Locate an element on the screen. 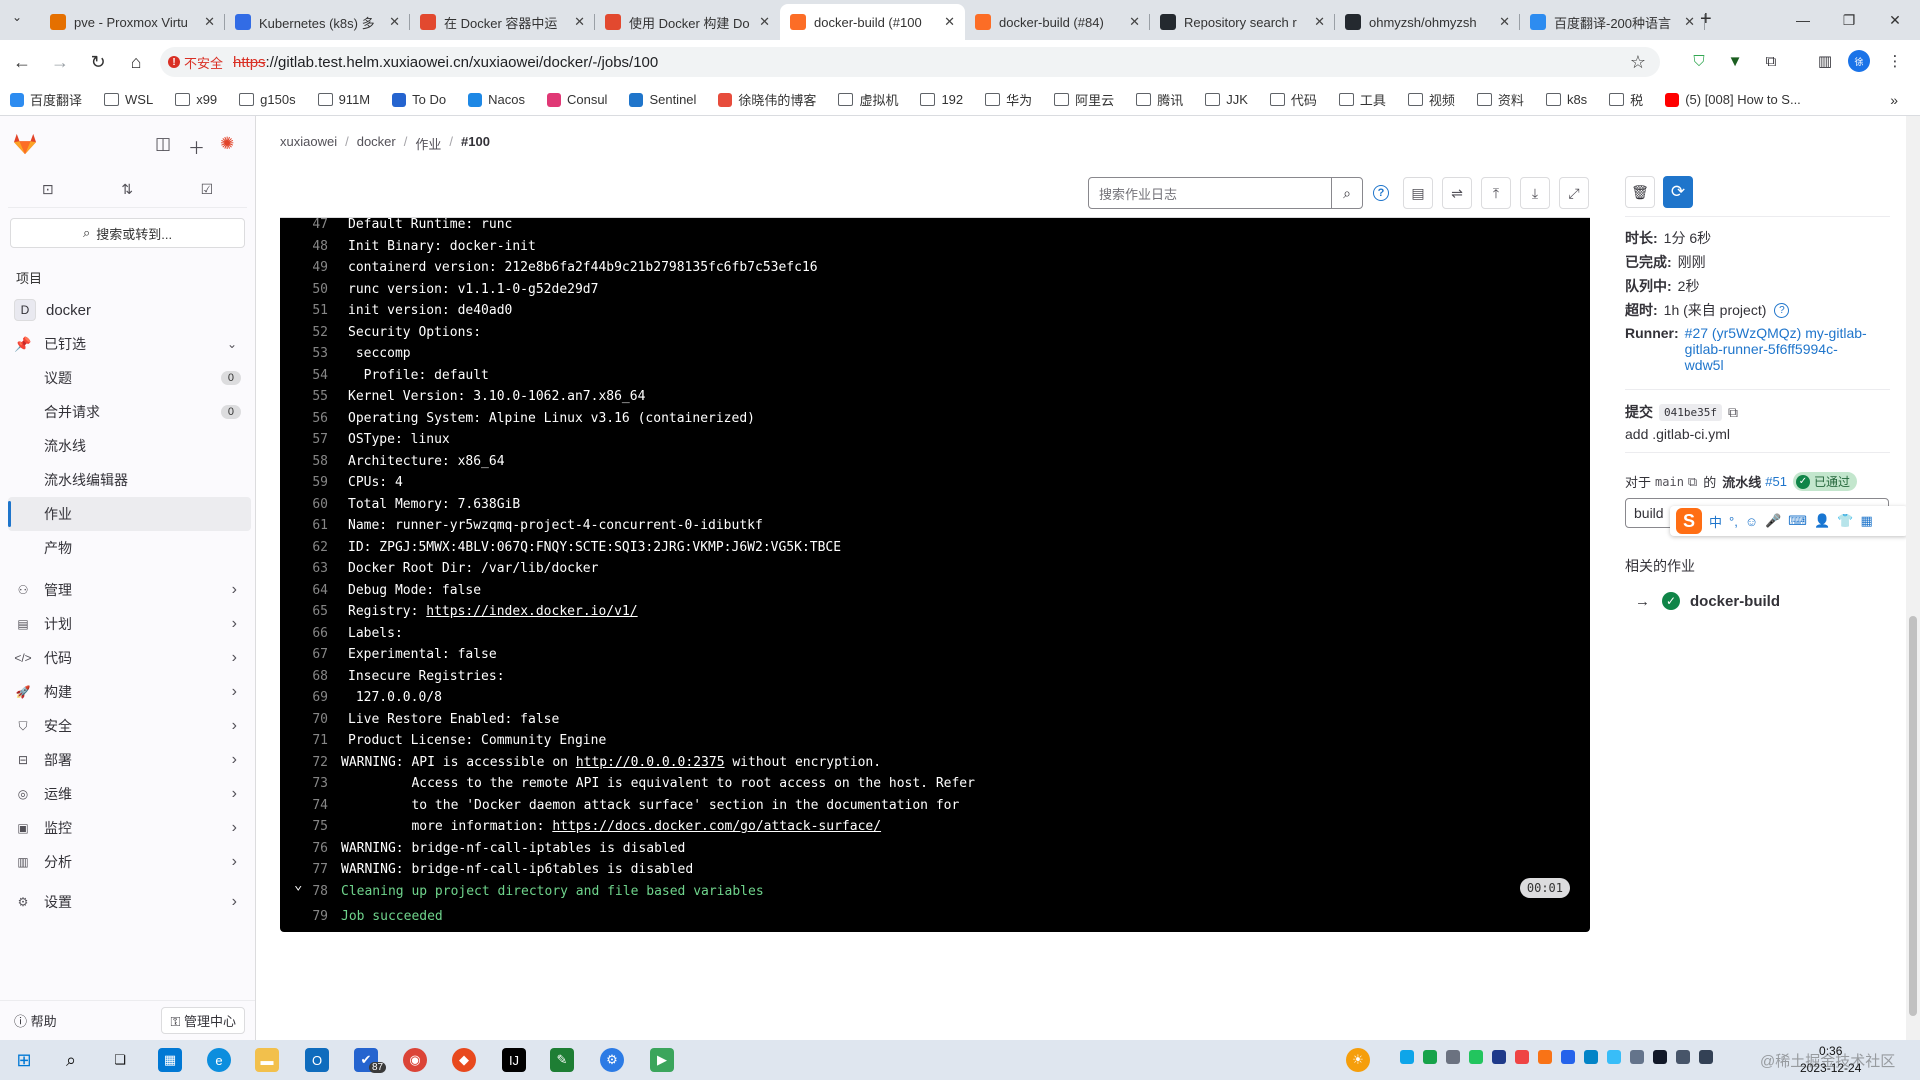 The image size is (1920, 1080). admin-area-button: ⚿ 管理中心 is located at coordinates (203, 1020).